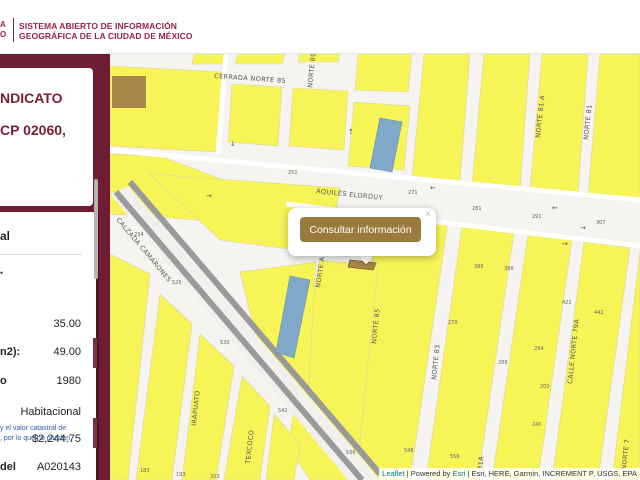 This screenshot has width=640, height=480. I want to click on street-number: 388, so click(509, 269).